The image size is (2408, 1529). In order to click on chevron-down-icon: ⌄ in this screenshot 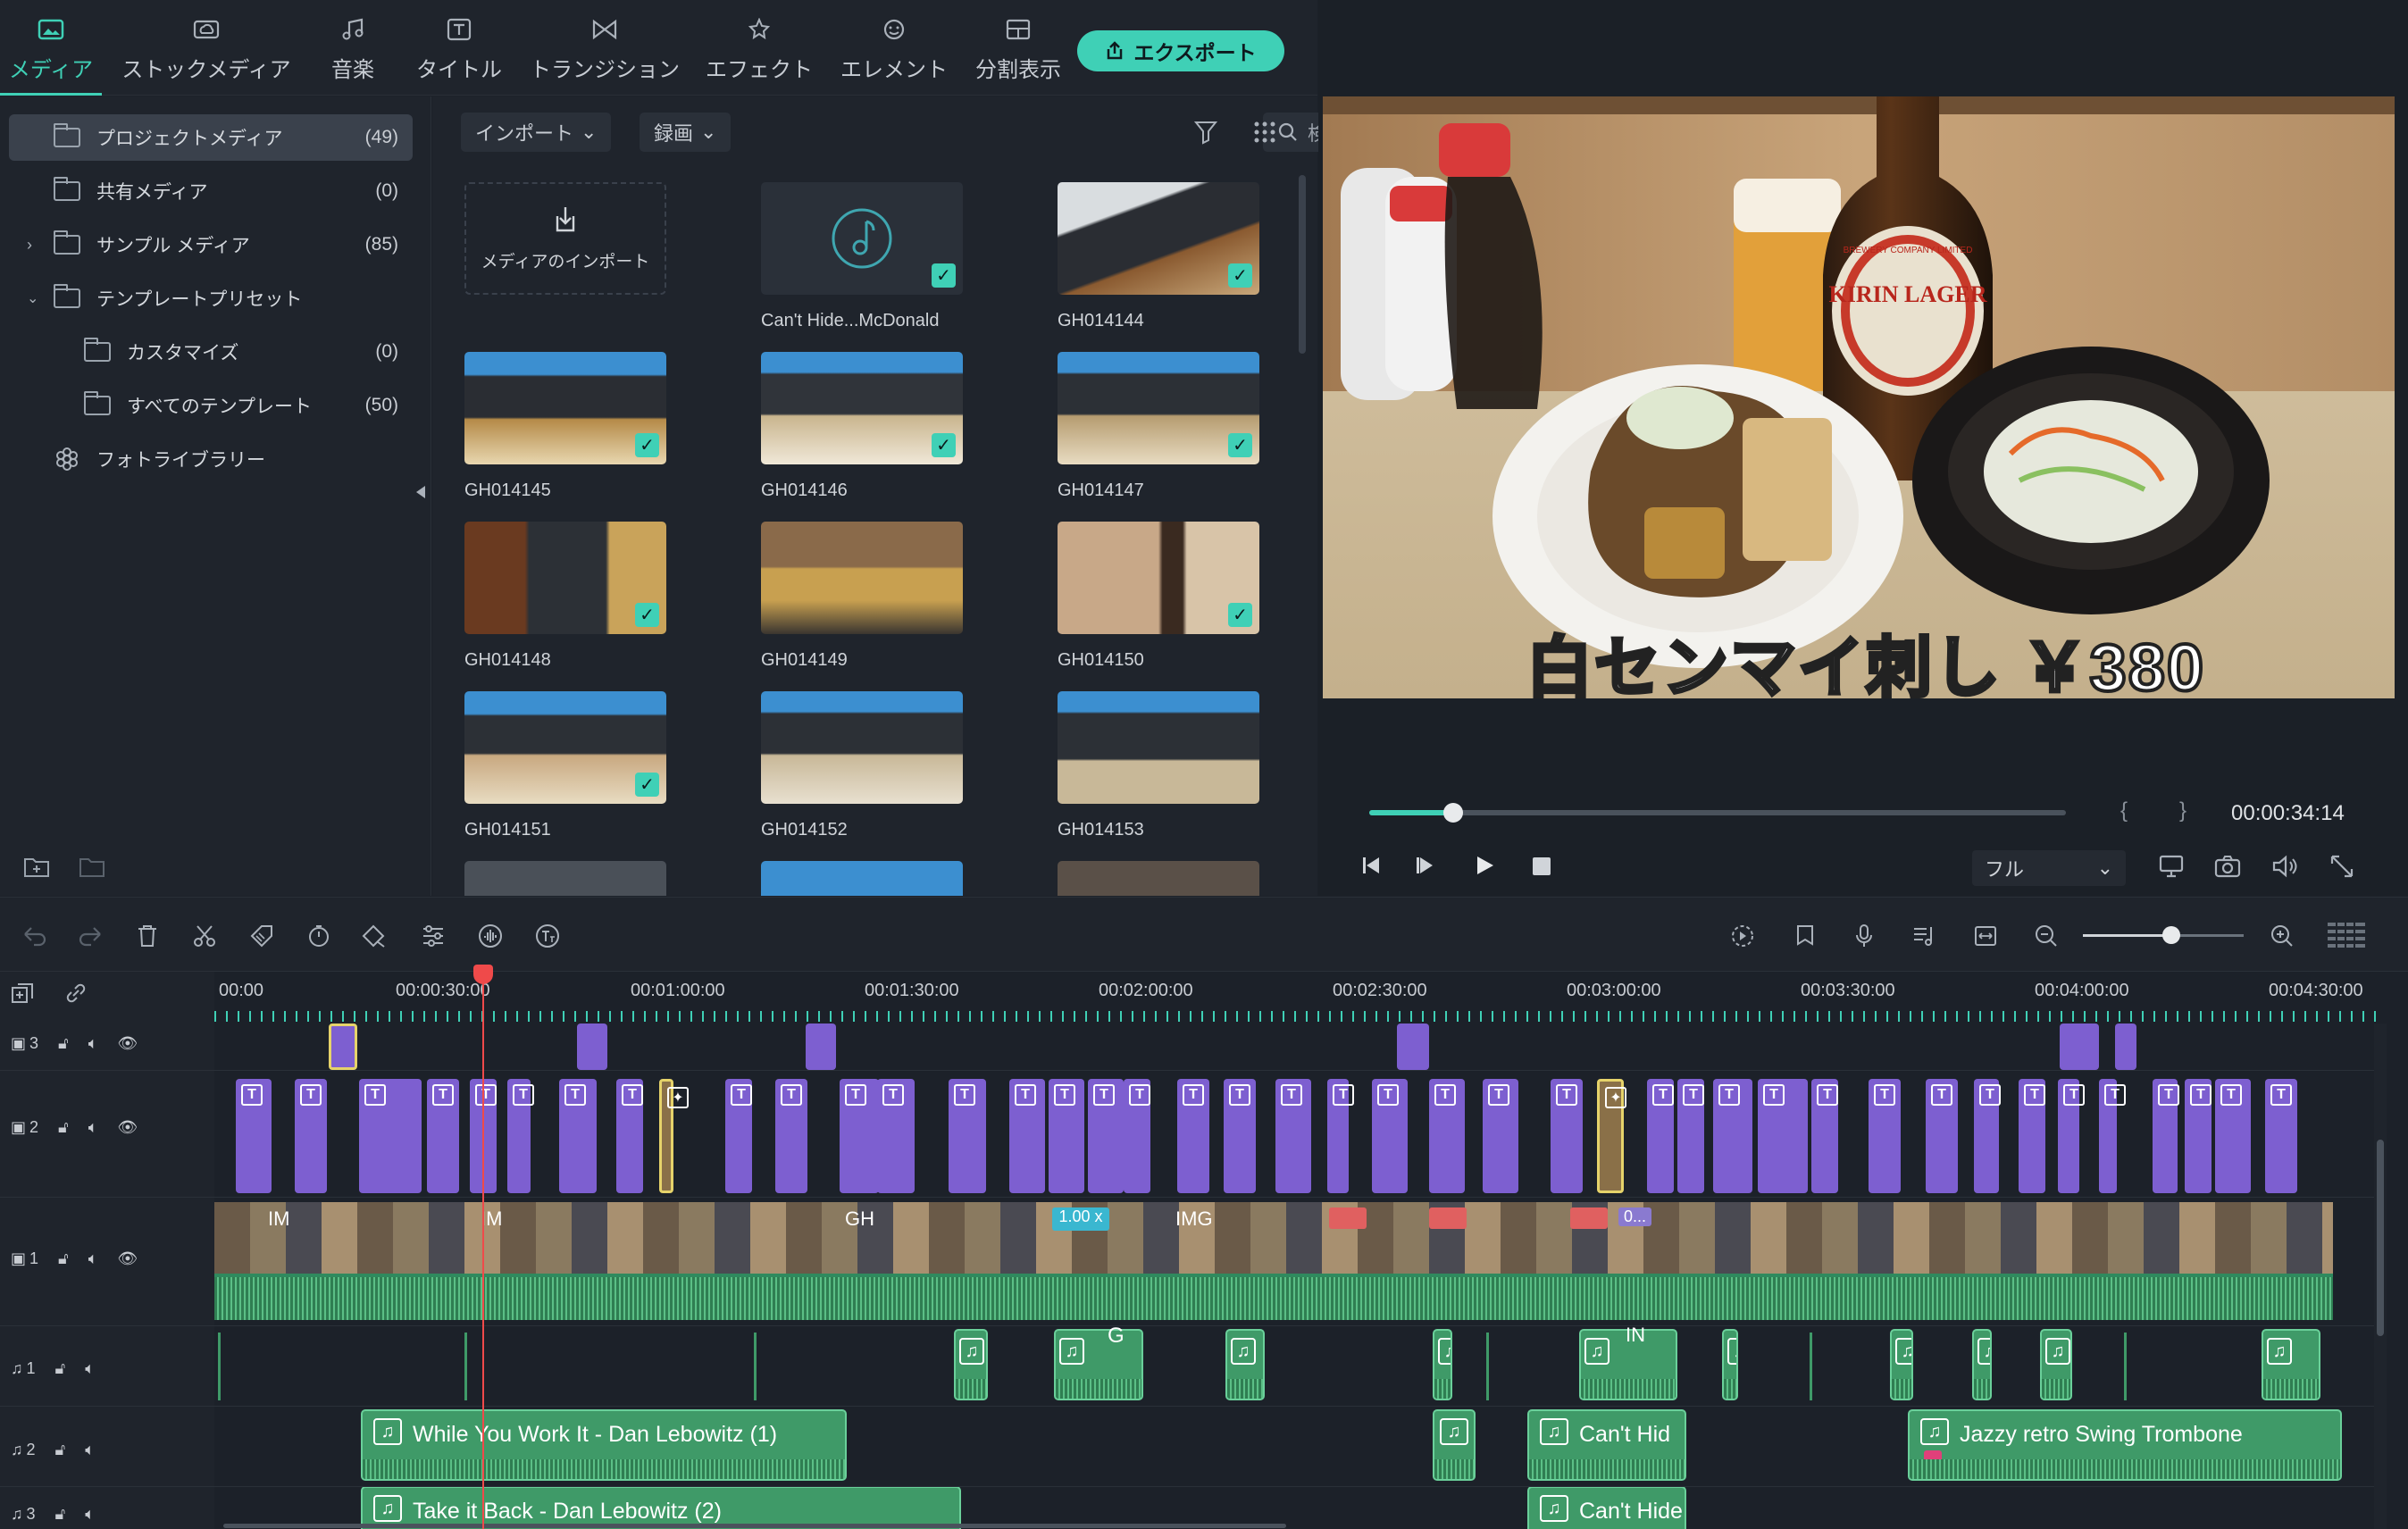, I will do `click(40, 298)`.